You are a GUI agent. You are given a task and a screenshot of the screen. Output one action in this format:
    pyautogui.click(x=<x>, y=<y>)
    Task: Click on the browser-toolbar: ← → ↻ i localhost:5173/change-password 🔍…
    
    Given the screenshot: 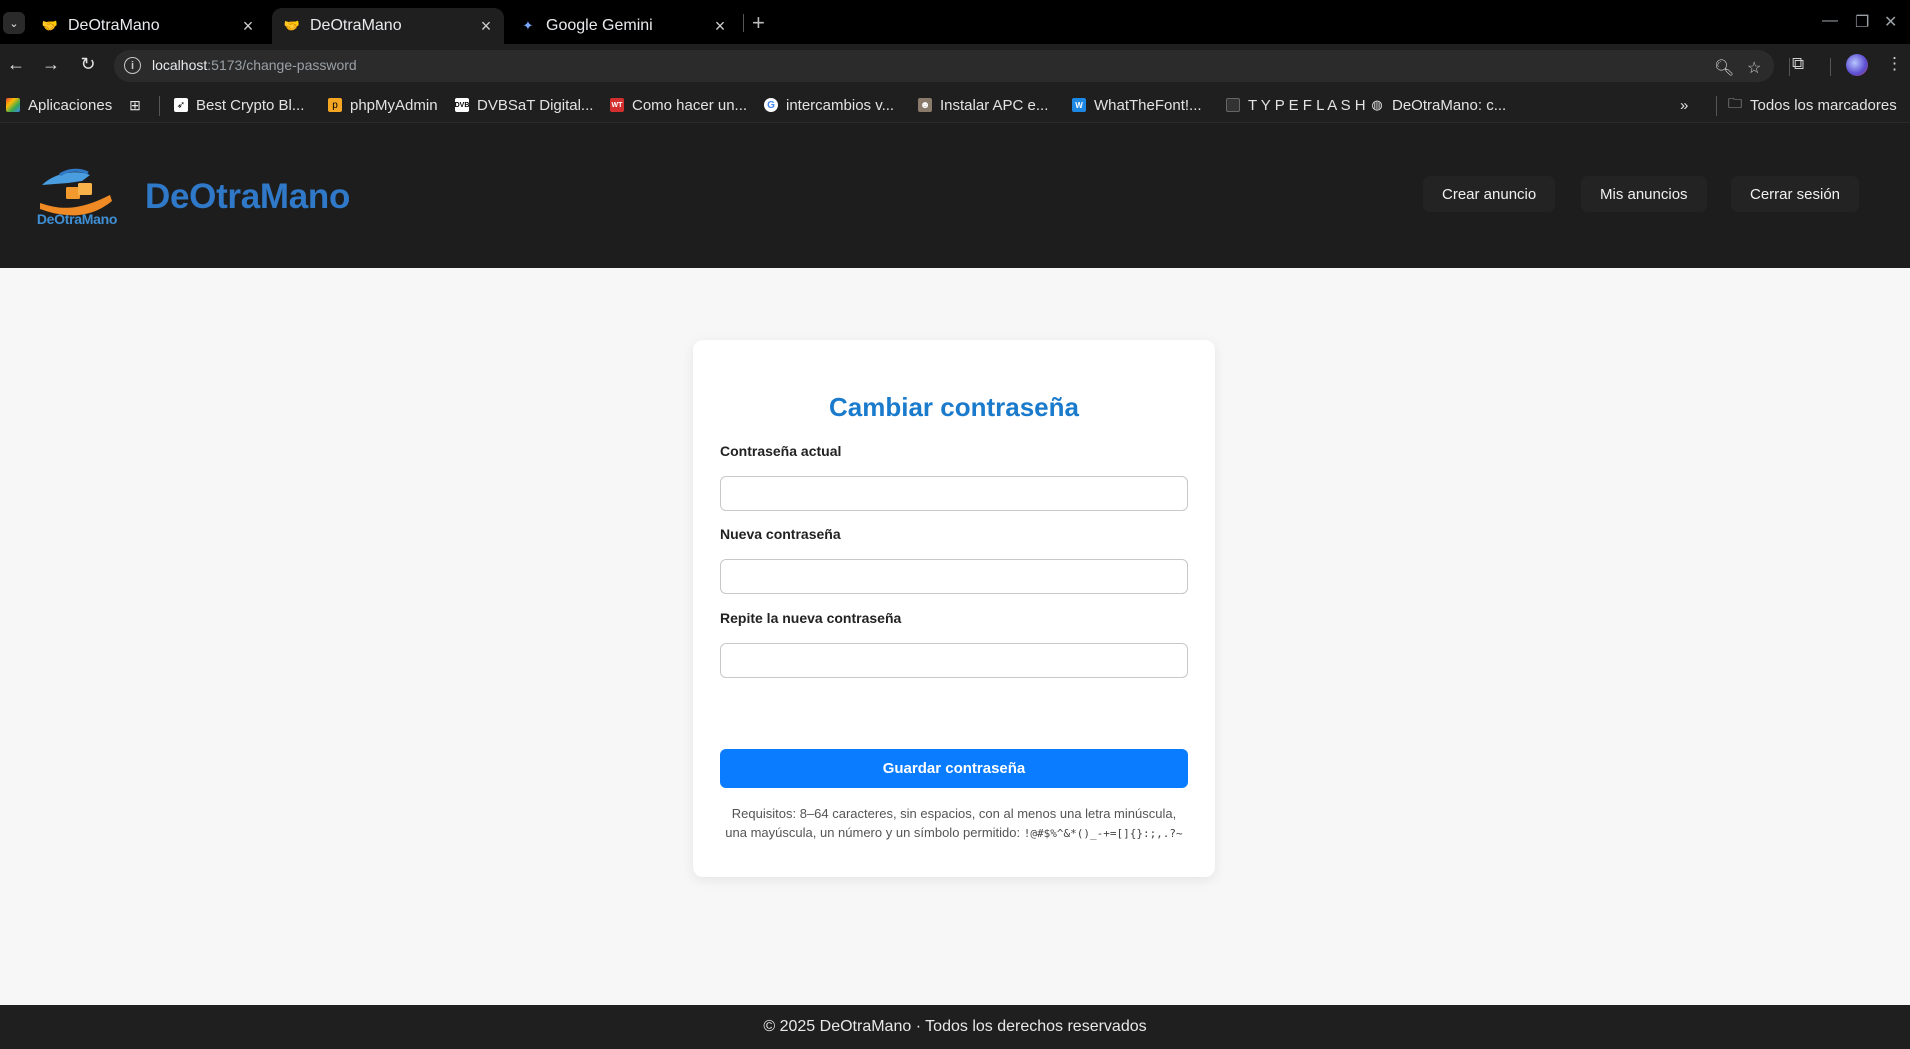 What is the action you would take?
    pyautogui.click(x=955, y=66)
    